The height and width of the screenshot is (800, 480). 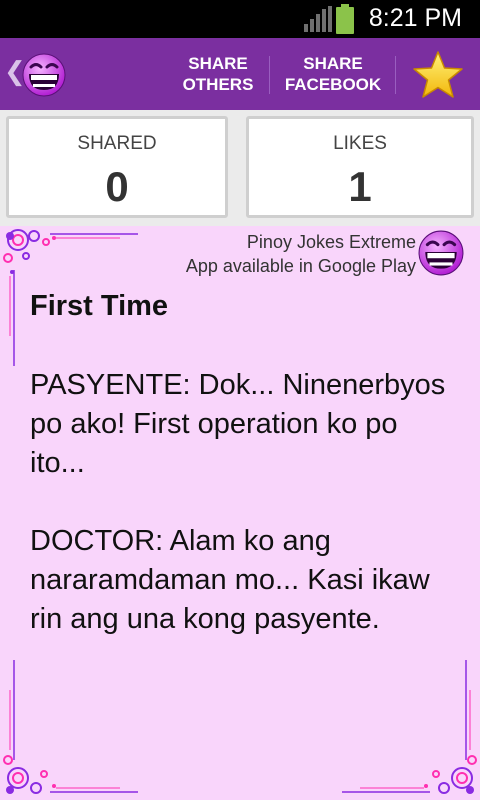 I want to click on likes-label: LIKES, so click(x=360, y=143).